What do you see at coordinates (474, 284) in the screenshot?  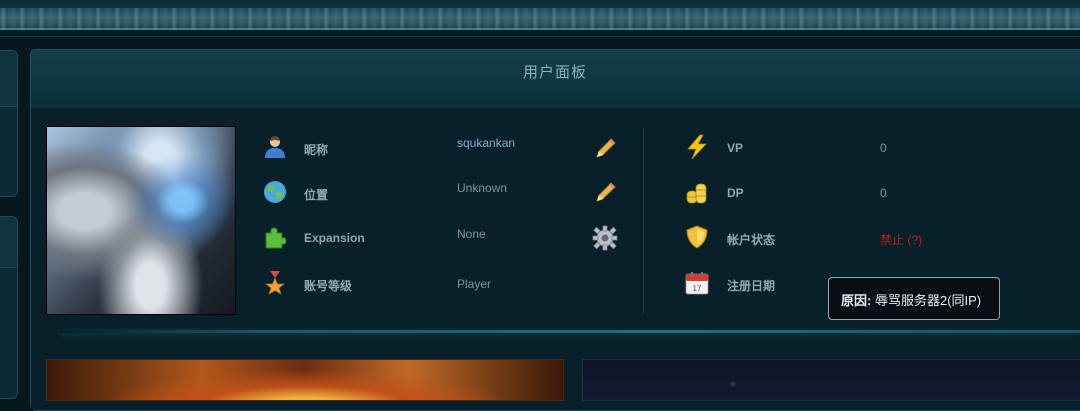 I see `account-level-value: Player` at bounding box center [474, 284].